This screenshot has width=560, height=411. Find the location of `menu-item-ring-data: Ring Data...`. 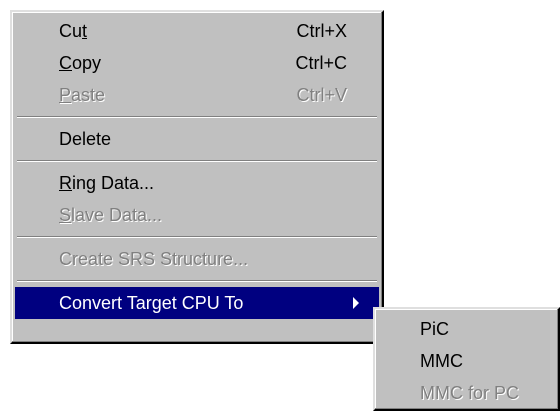

menu-item-ring-data: Ring Data... is located at coordinates (197, 183).